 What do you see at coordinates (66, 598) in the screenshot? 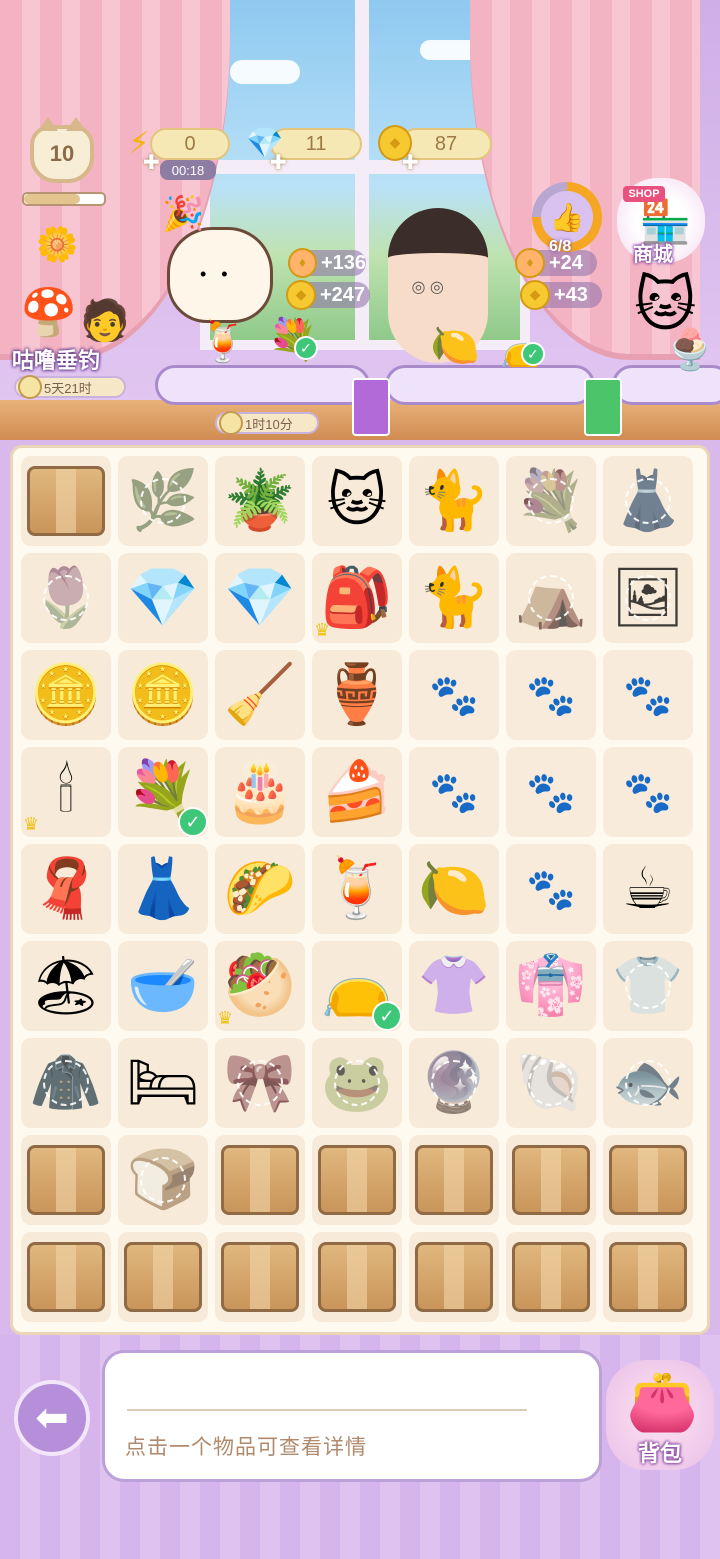
I see `board-cell: 🌷` at bounding box center [66, 598].